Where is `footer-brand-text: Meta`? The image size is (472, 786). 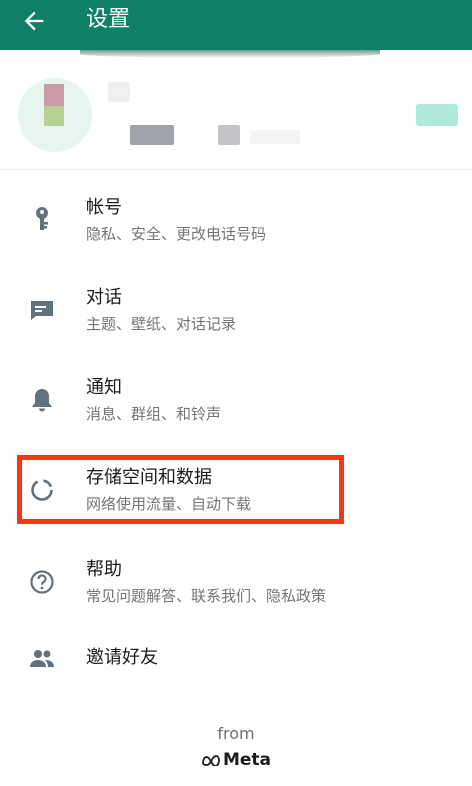
footer-brand-text: Meta is located at coordinates (247, 760).